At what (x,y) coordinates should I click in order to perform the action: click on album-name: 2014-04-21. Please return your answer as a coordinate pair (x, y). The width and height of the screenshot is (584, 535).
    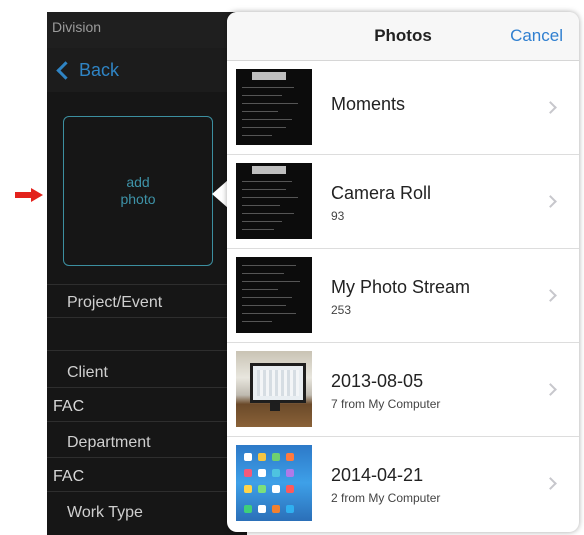
    Looking at the image, I should click on (377, 475).